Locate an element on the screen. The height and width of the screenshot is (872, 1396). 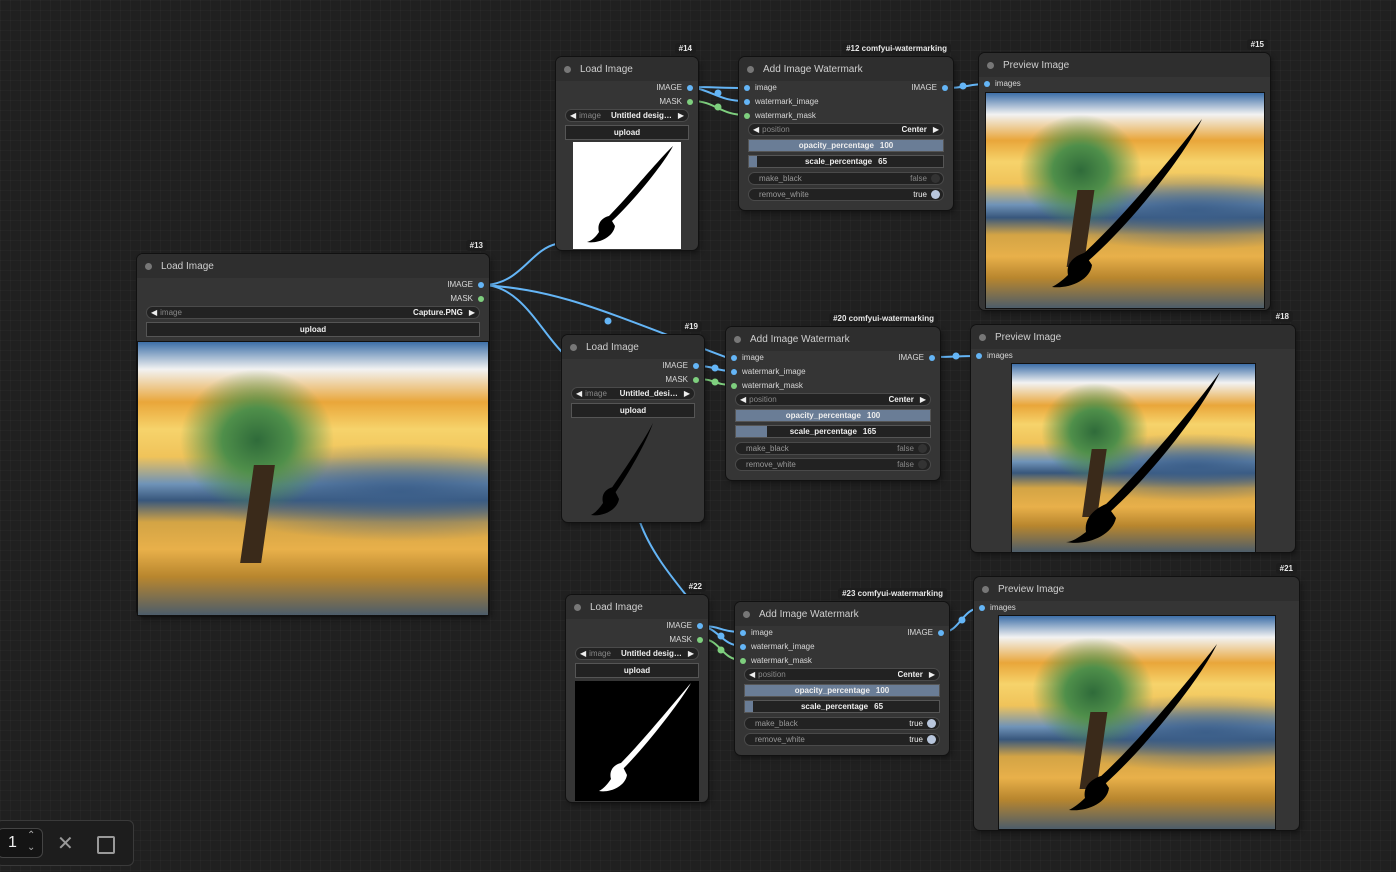
image-select: ◀ image Untitled_desi… ▶ is located at coordinates (633, 393).